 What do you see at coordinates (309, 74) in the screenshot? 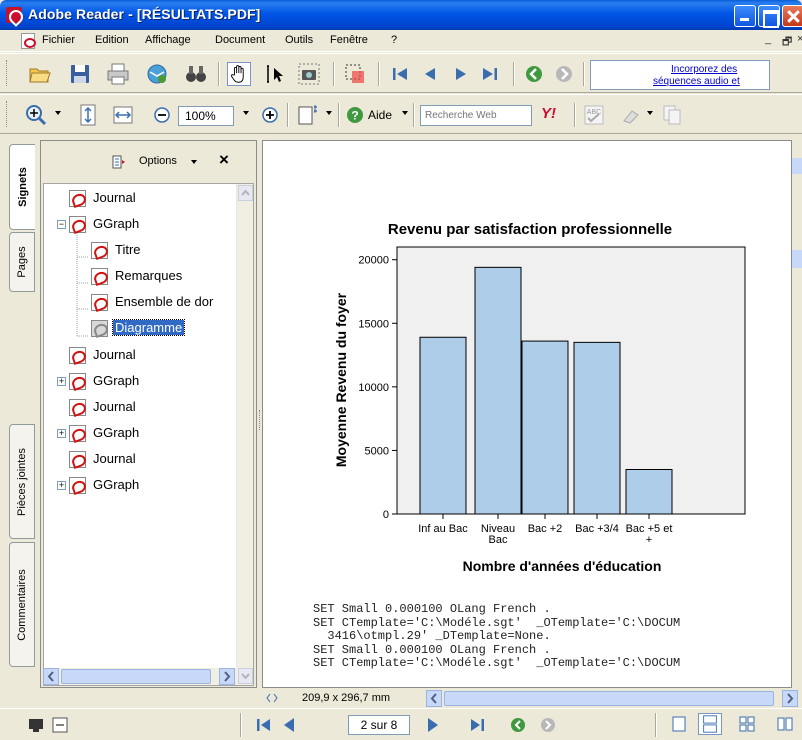
I see `snapshot-icon` at bounding box center [309, 74].